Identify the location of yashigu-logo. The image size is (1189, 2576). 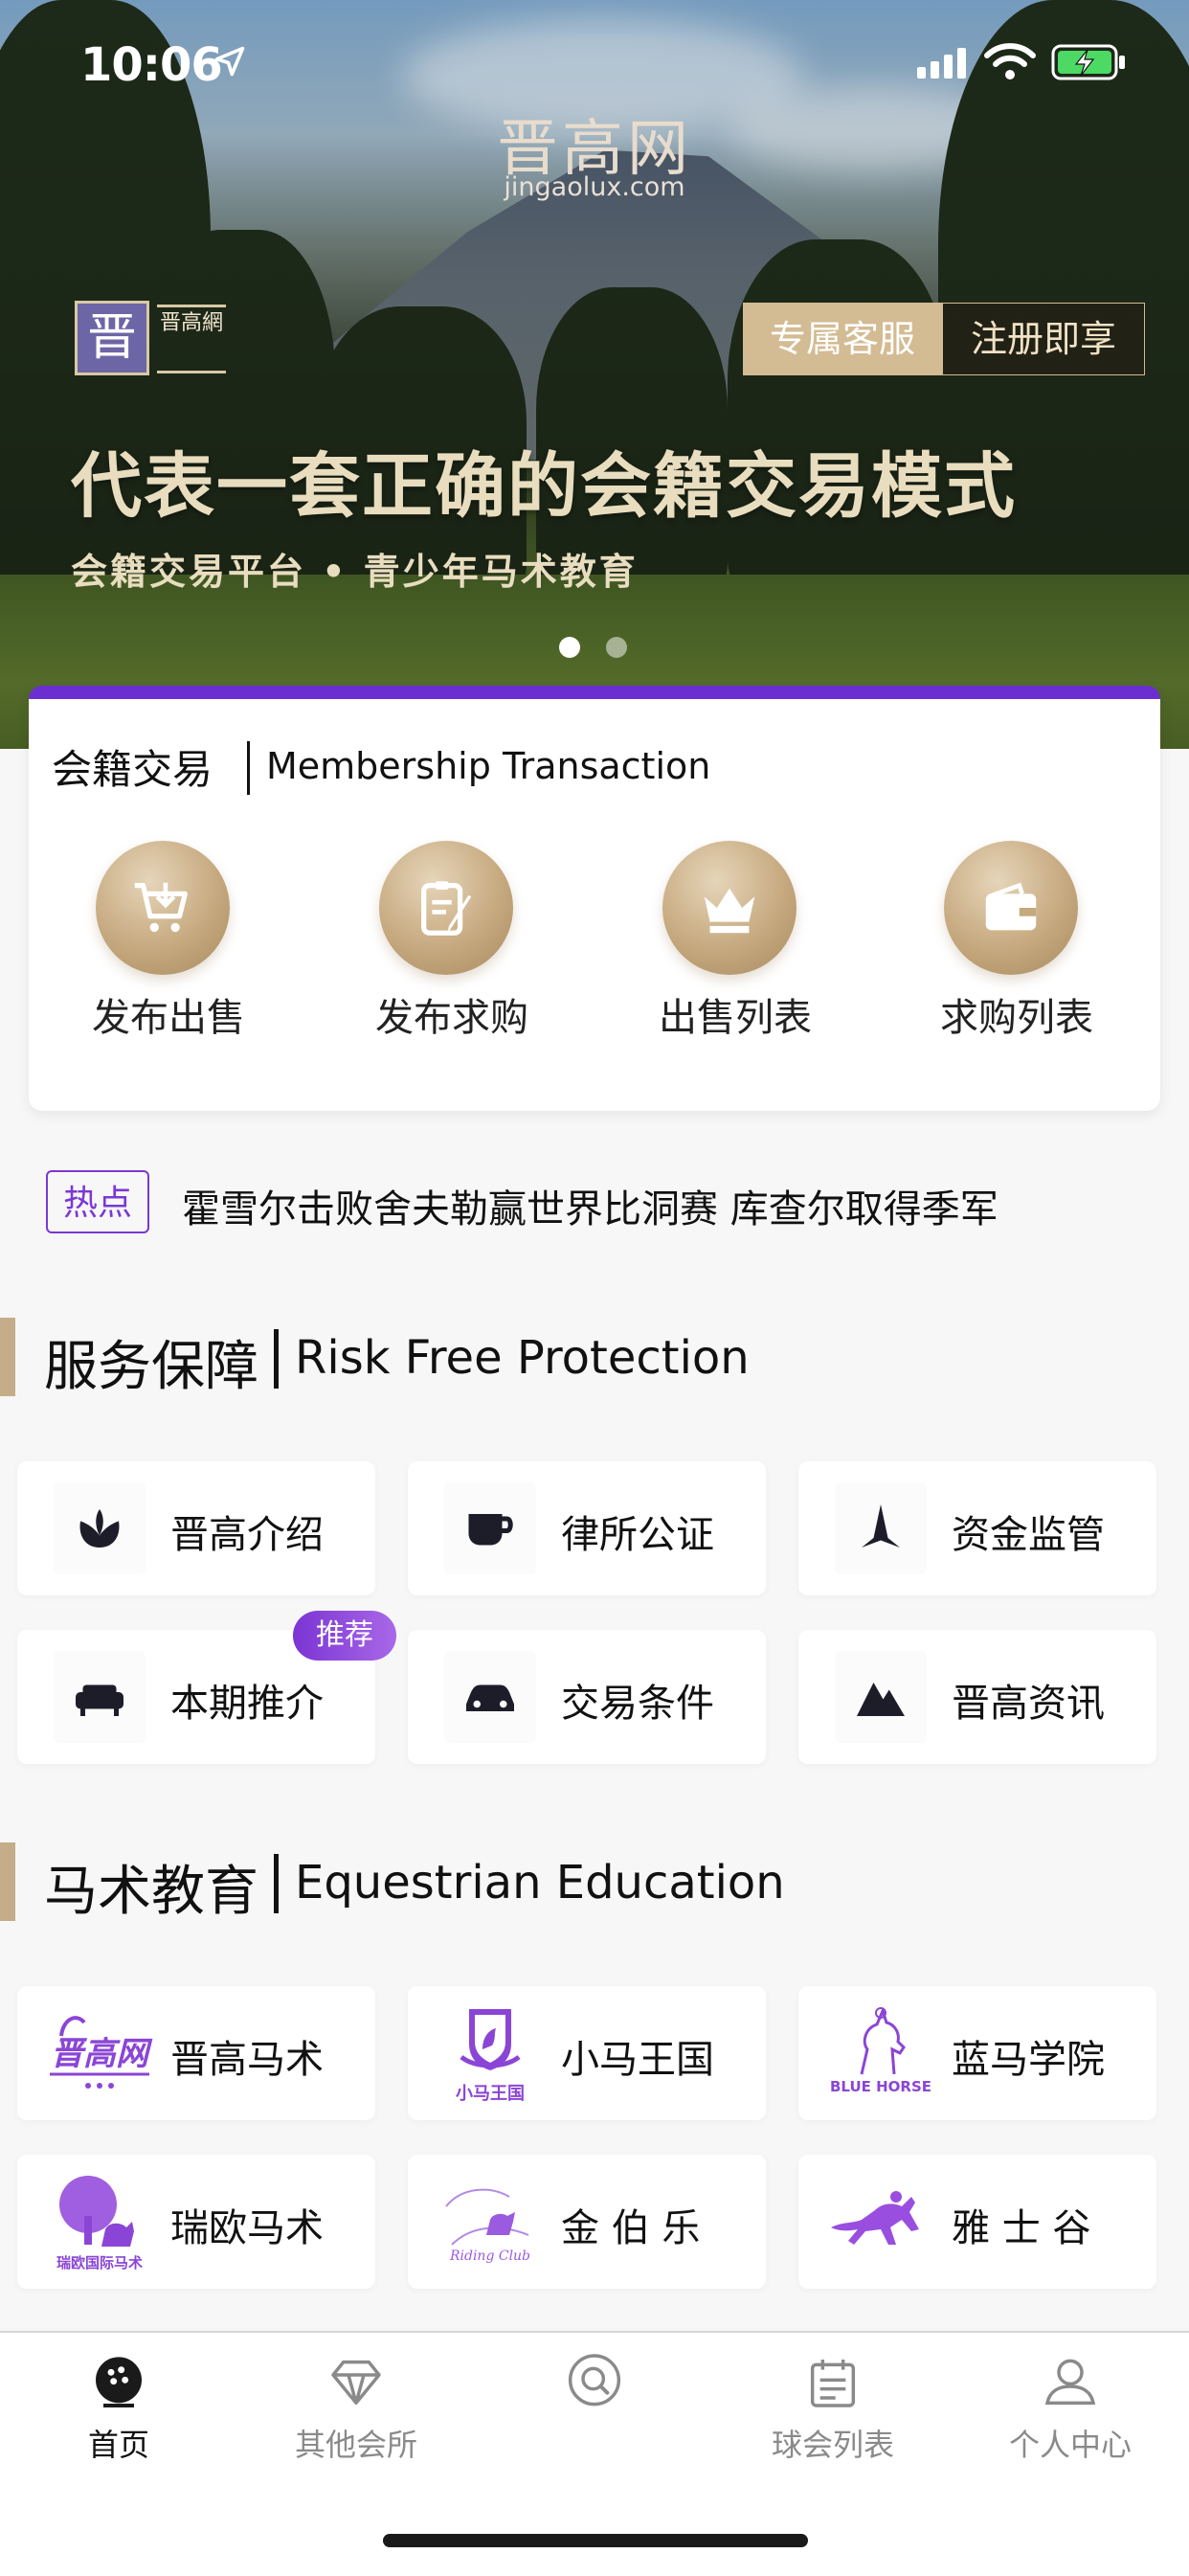
(875, 2218).